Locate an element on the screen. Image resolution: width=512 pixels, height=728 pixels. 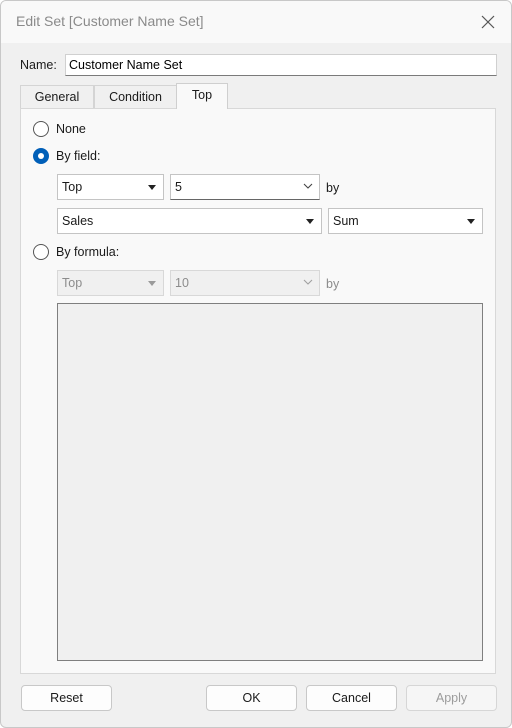
name-input is located at coordinates (281, 65).